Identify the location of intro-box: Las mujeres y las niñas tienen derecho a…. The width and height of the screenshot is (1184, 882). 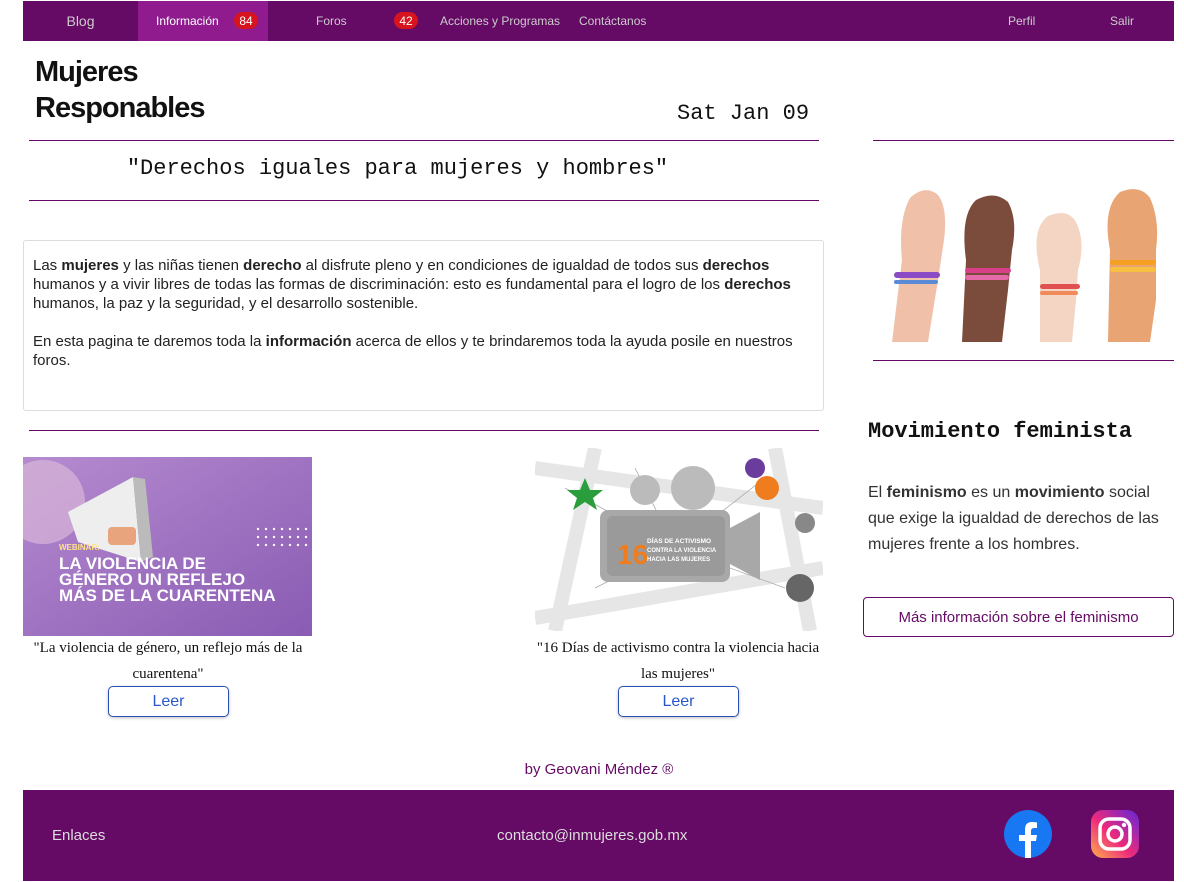
(423, 325).